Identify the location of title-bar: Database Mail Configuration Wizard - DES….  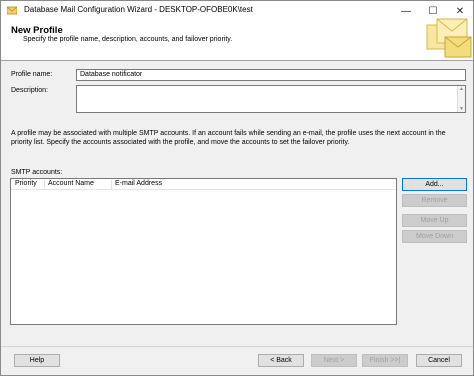
(237, 11).